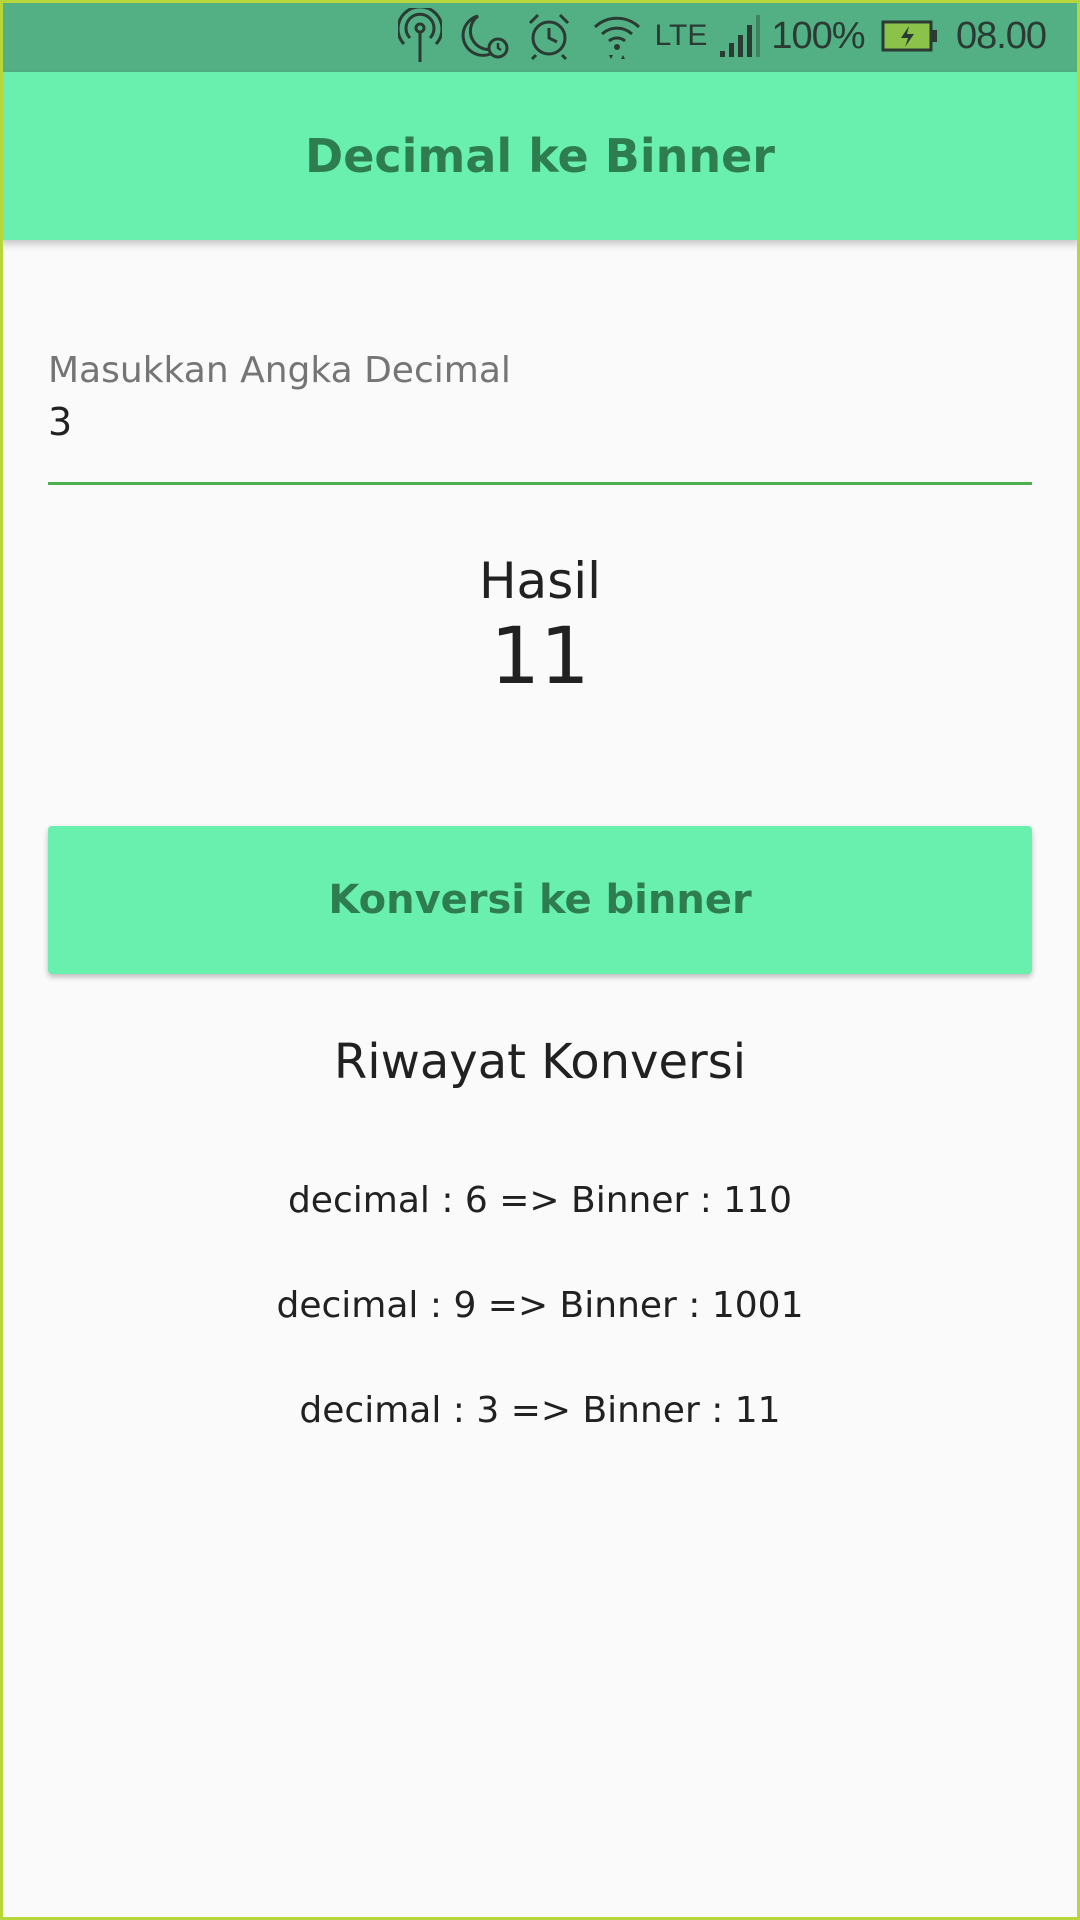 The image size is (1080, 1920). I want to click on clock: 08.00, so click(1001, 35).